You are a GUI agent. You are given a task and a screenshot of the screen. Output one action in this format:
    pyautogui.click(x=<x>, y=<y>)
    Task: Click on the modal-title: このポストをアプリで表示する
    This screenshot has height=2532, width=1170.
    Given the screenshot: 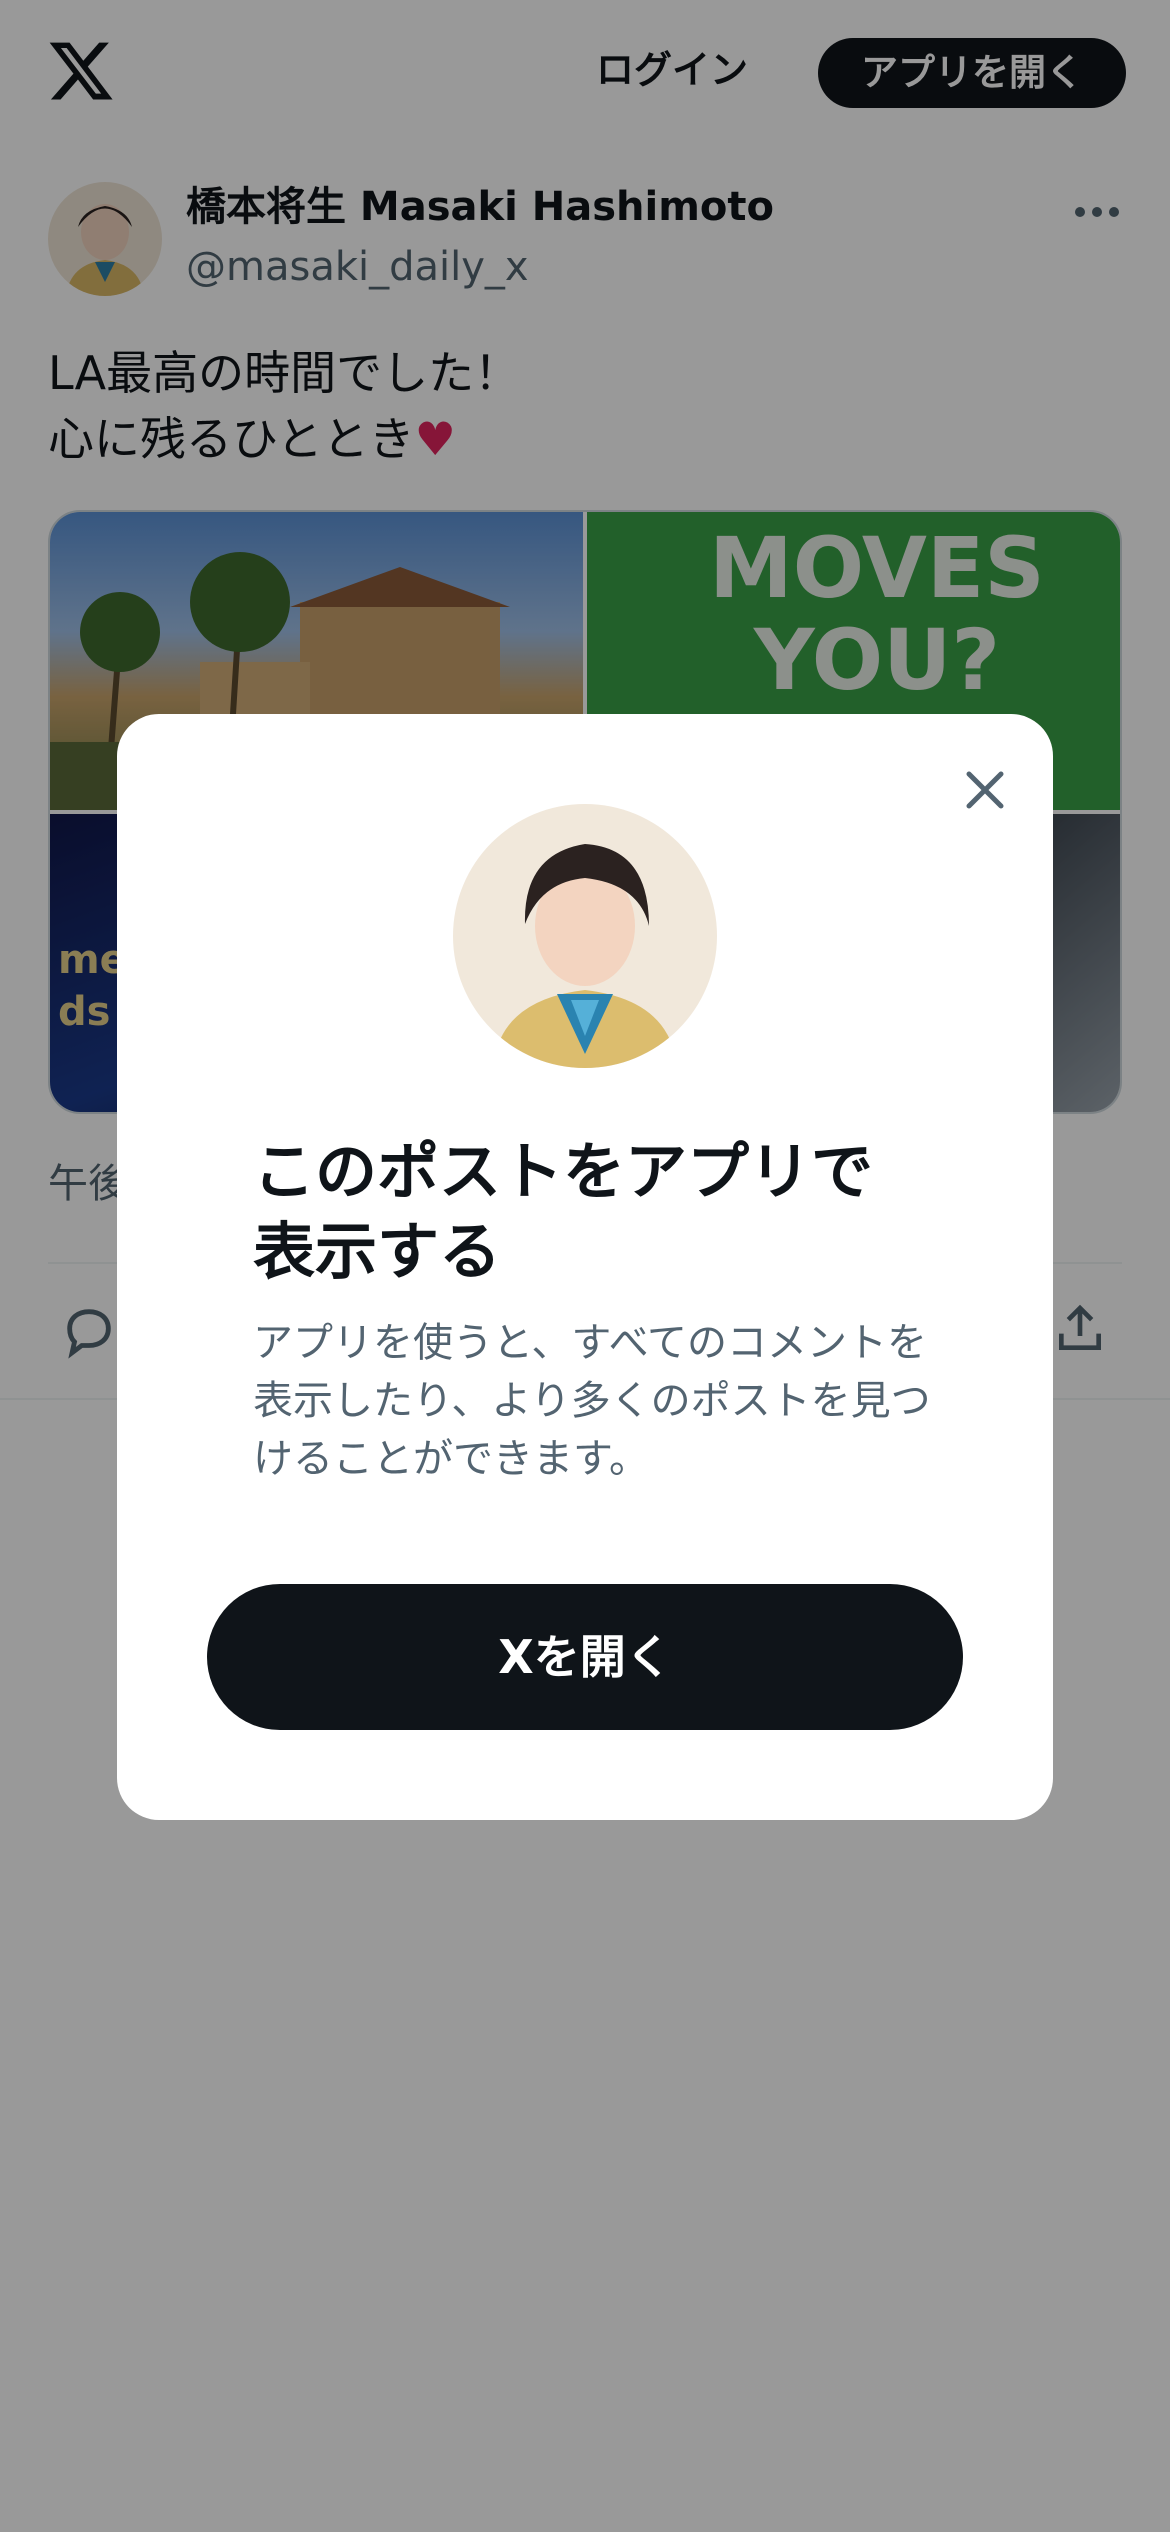 What is the action you would take?
    pyautogui.click(x=563, y=1211)
    